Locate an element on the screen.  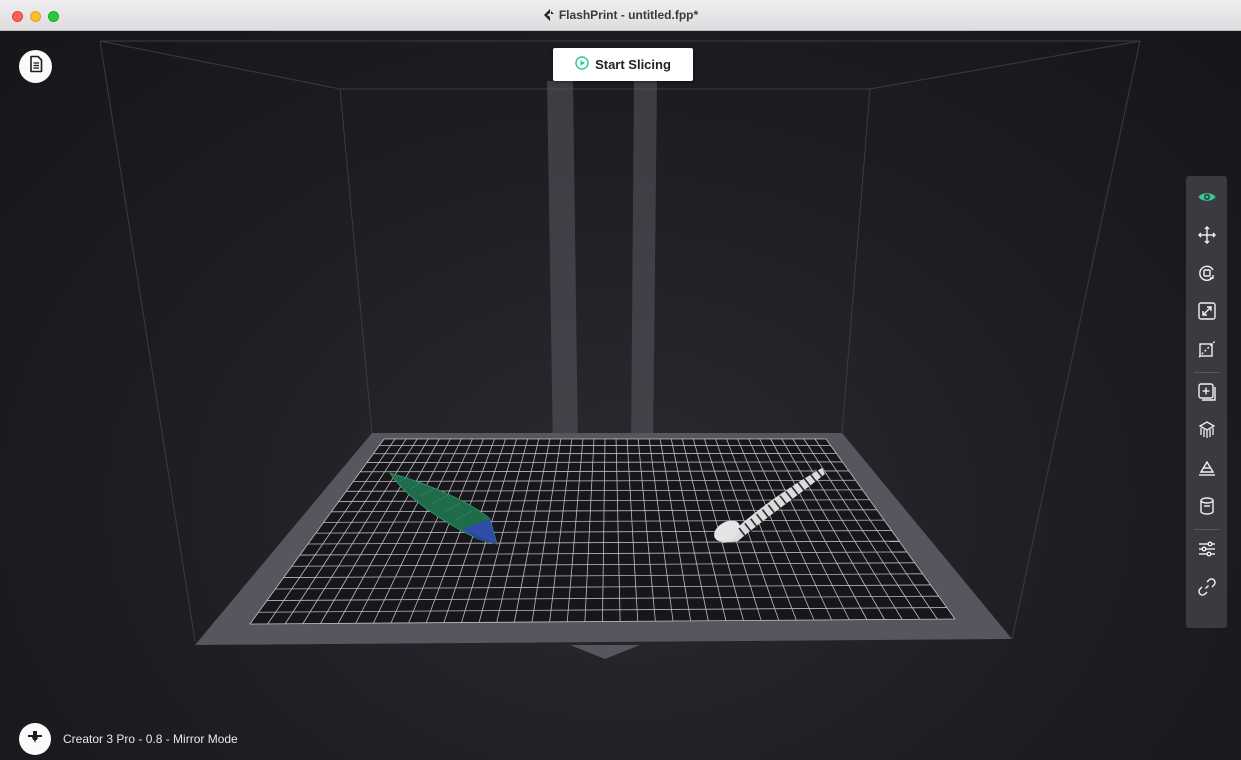
gantry-beam-left is located at coordinates (562, 266).